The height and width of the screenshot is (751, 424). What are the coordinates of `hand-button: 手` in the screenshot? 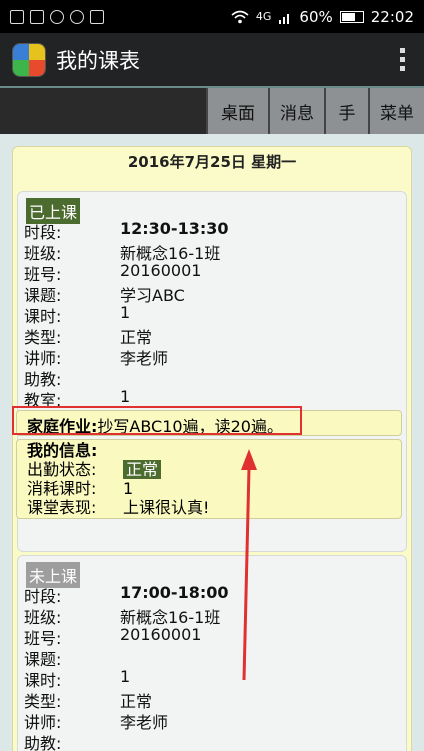 It's located at (346, 111).